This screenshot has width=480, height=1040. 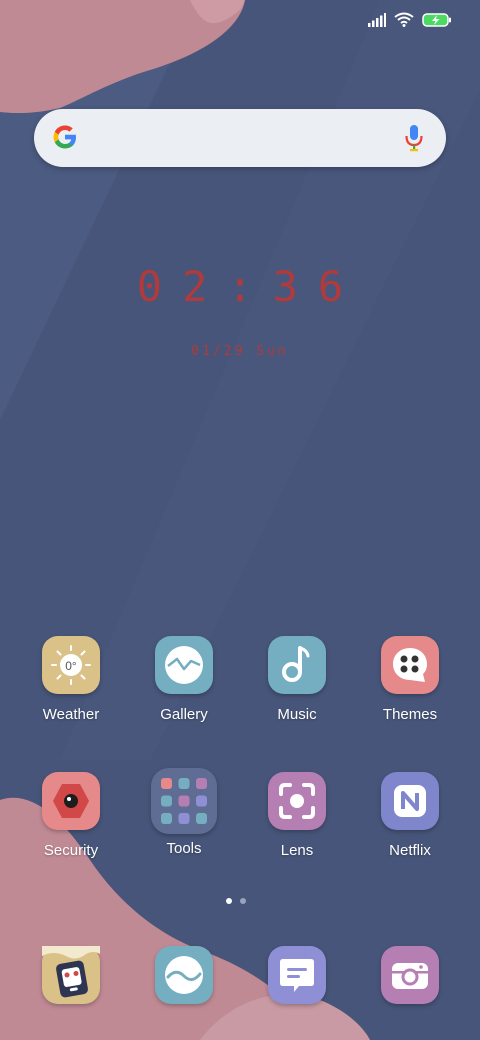 I want to click on netflix-n-icon, so click(x=410, y=801).